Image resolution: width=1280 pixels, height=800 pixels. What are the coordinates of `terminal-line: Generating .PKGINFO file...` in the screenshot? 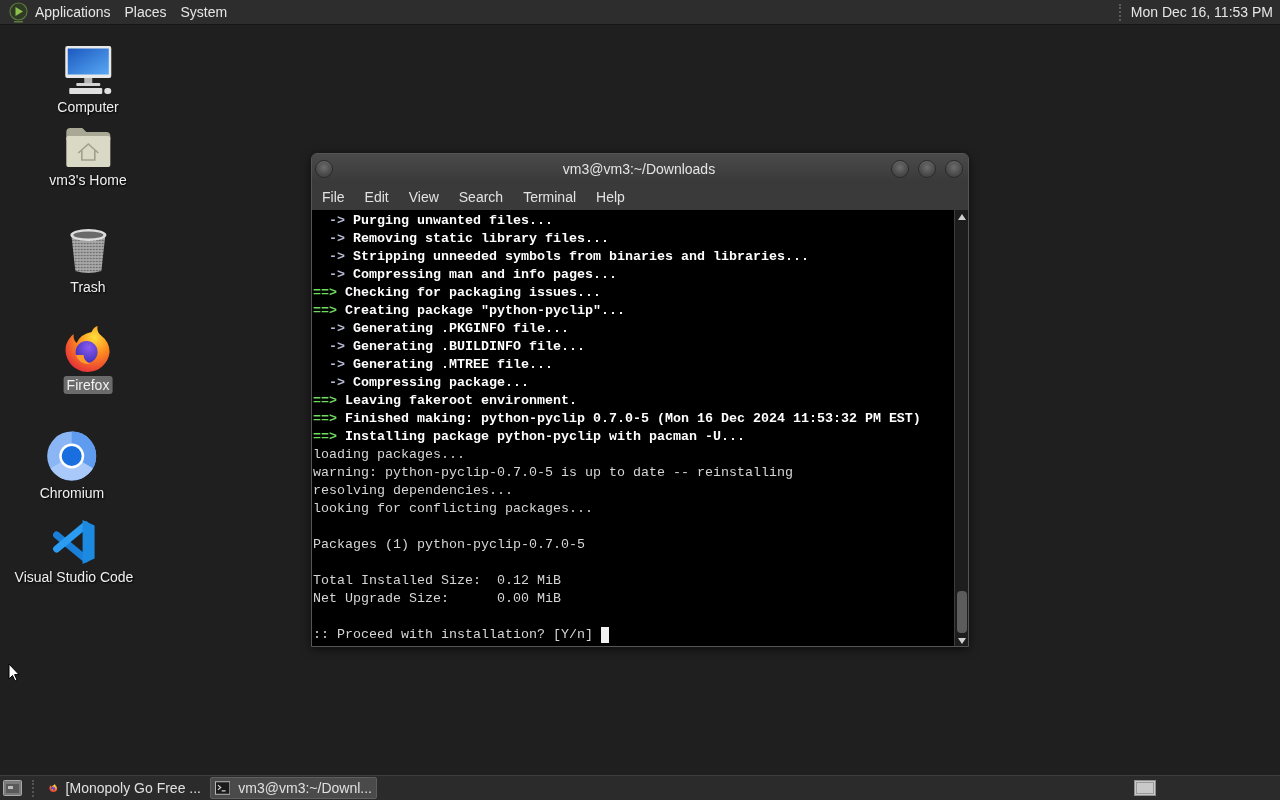 It's located at (461, 329).